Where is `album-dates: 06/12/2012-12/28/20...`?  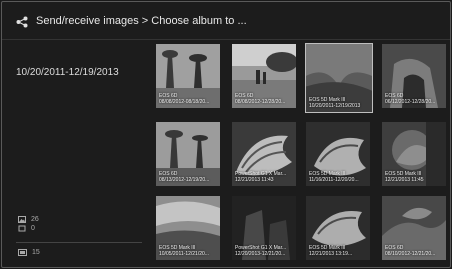 album-dates: 06/12/2012-12/28/20... is located at coordinates (410, 102).